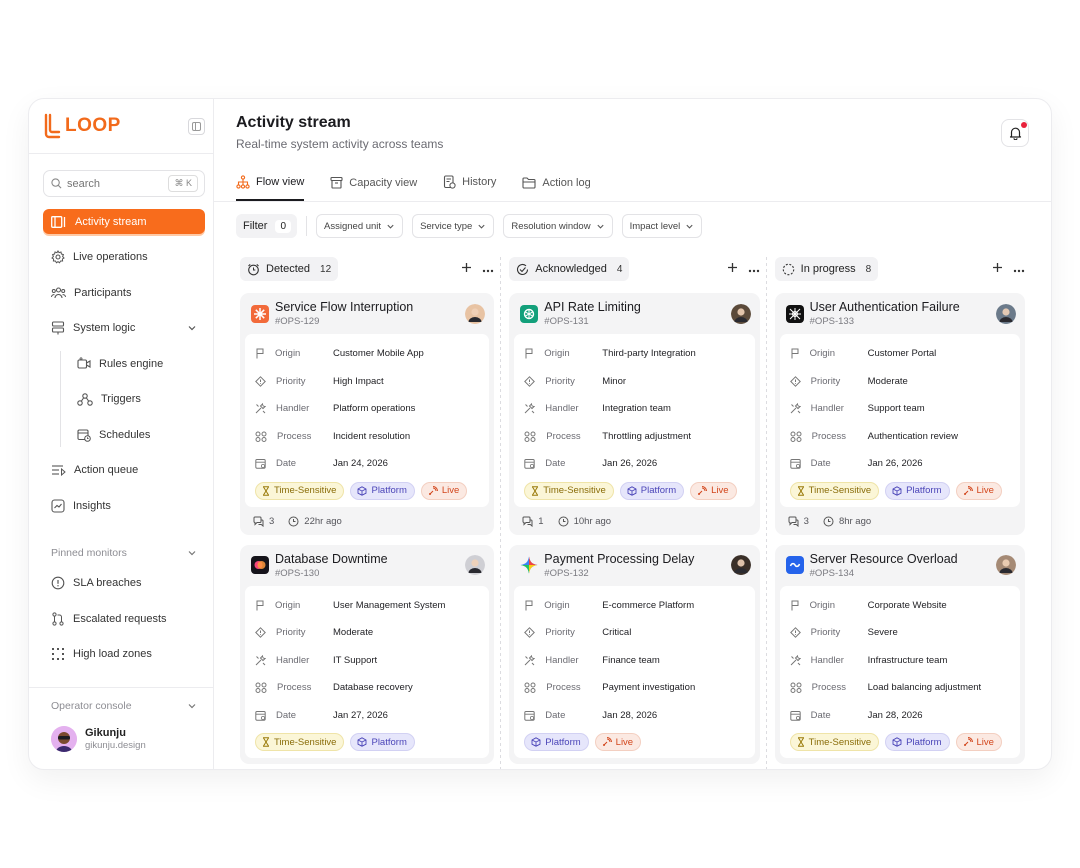 The width and height of the screenshot is (1080, 868). What do you see at coordinates (293, 409) in the screenshot?
I see `detail-label-text: Handler` at bounding box center [293, 409].